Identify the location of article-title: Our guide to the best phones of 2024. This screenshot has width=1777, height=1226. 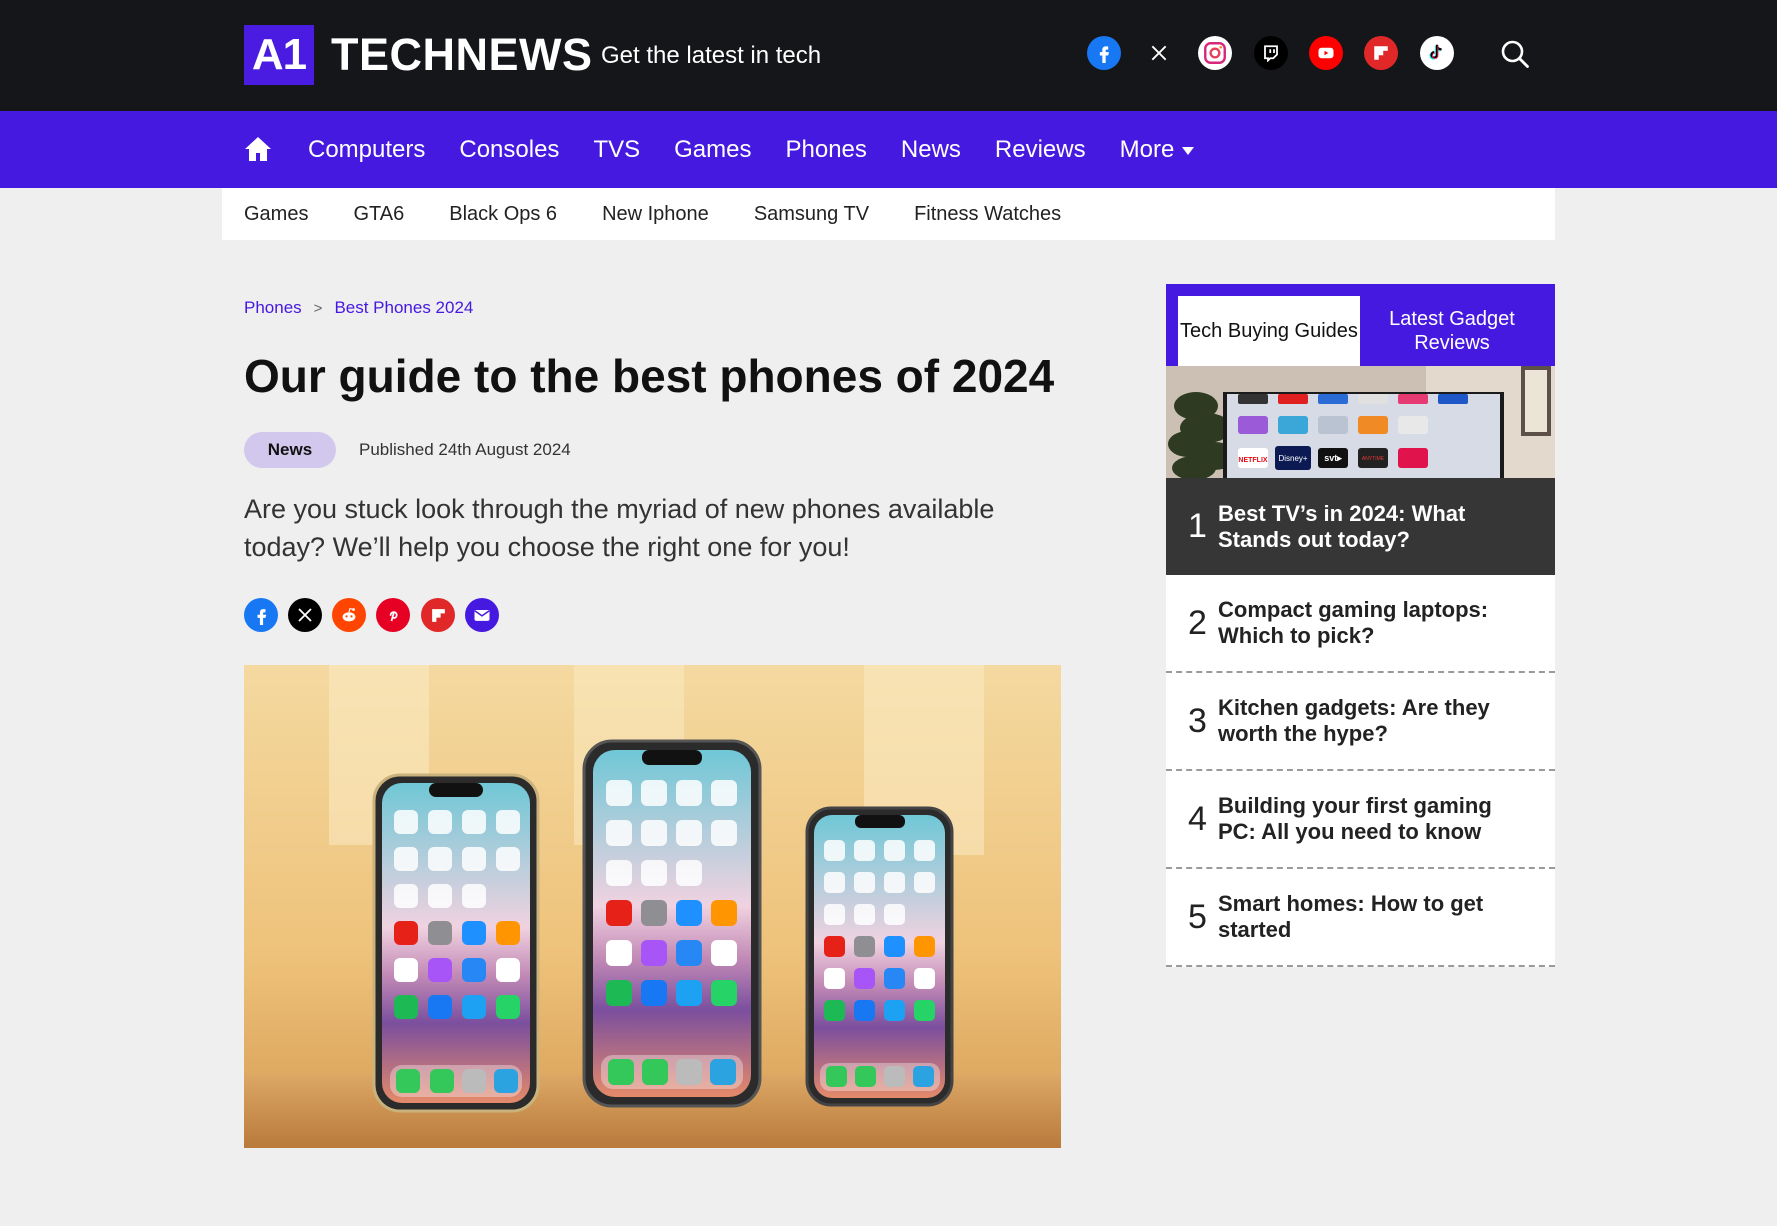
(649, 376).